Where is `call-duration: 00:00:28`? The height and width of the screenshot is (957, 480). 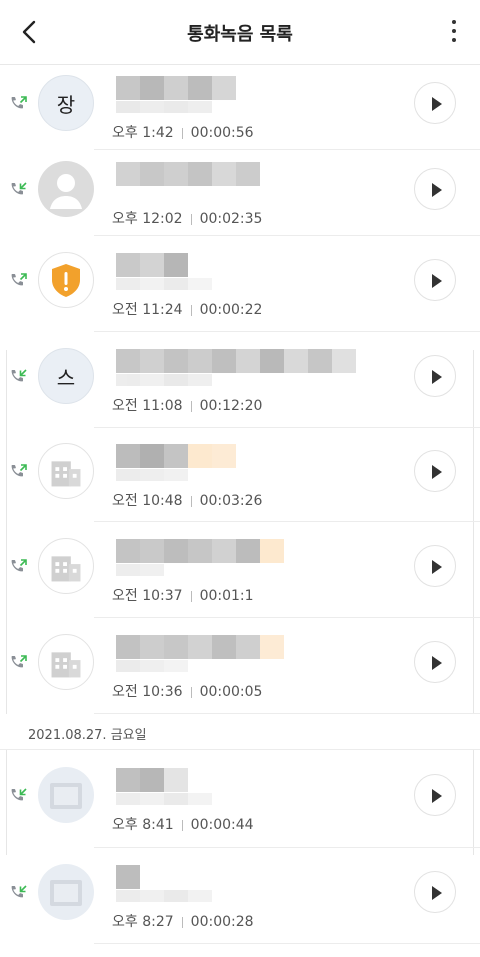
call-duration: 00:00:28 is located at coordinates (222, 922).